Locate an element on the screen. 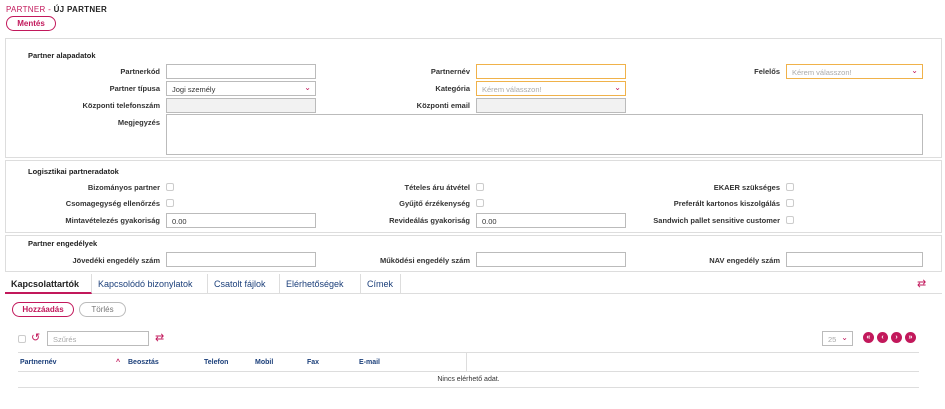 This screenshot has width=945, height=409. package-check-checkbox is located at coordinates (170, 203).